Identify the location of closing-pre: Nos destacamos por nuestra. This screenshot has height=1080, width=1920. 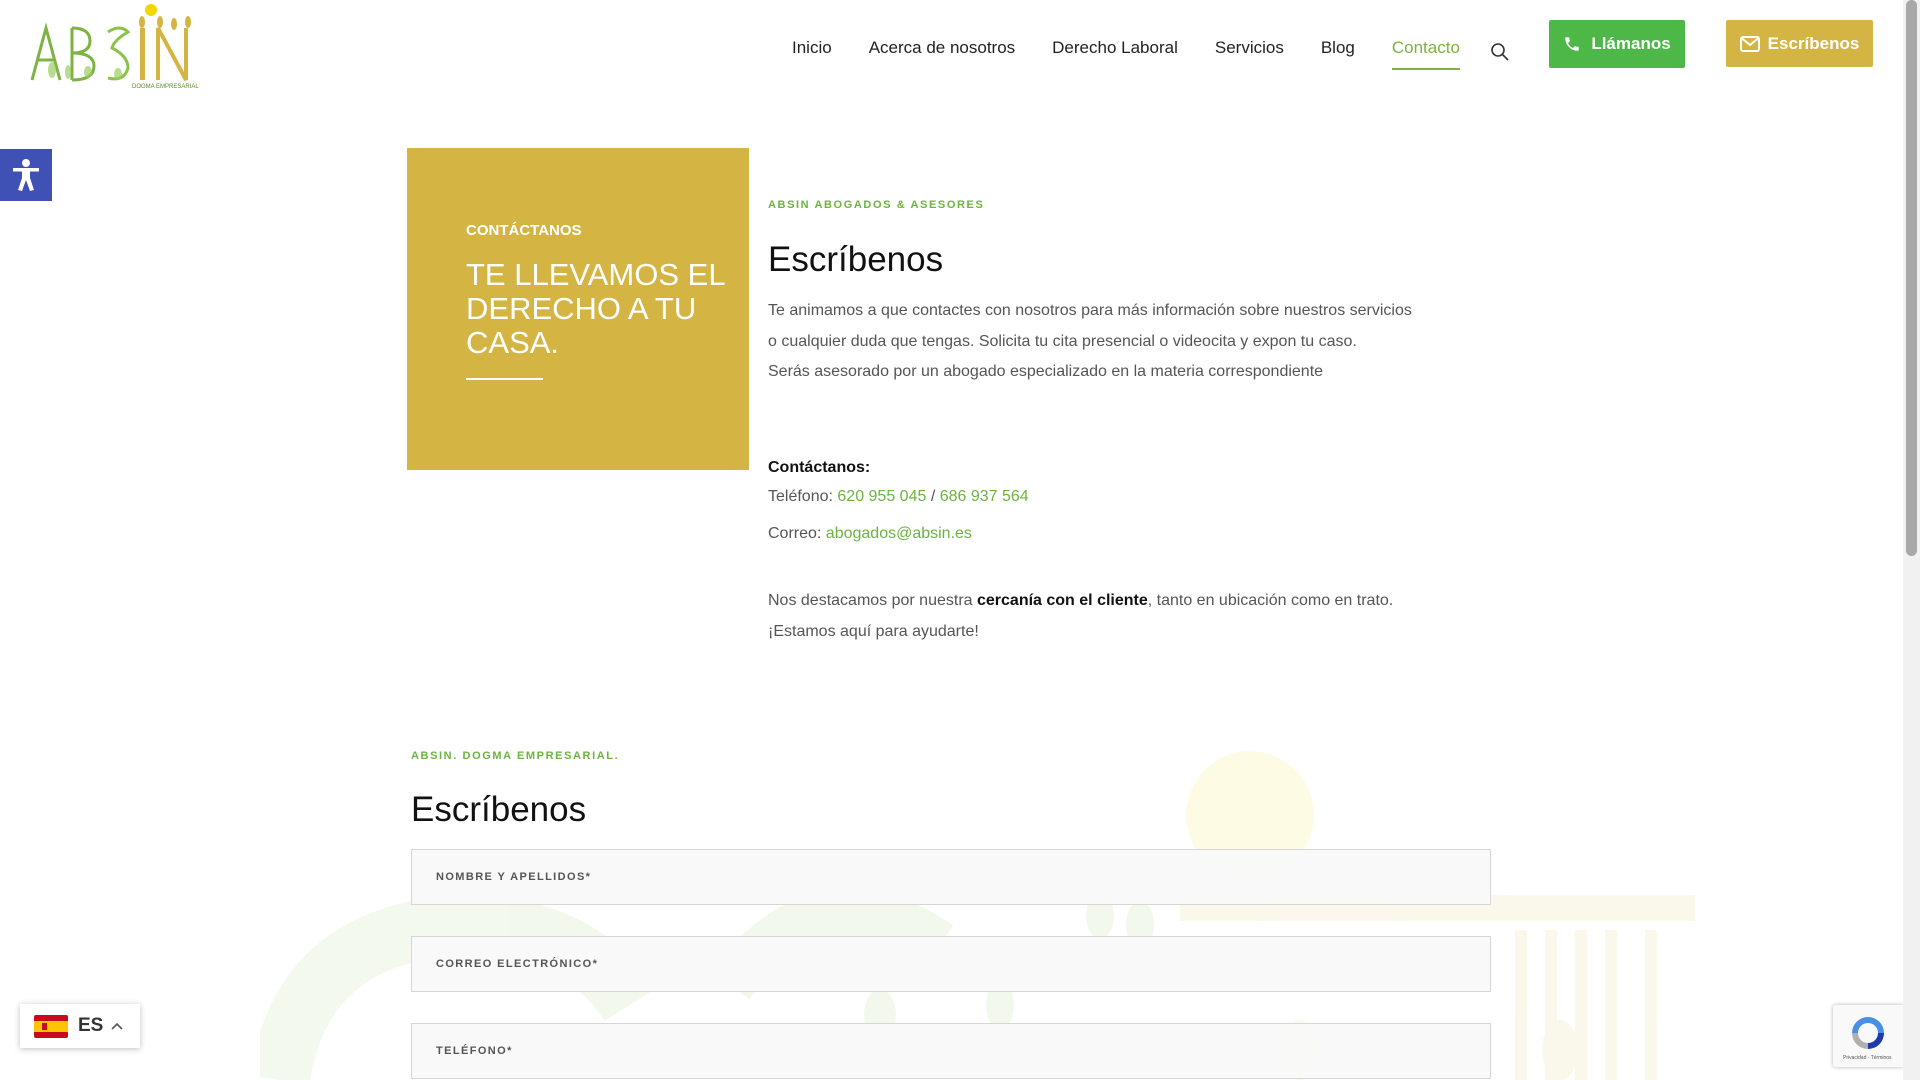
(872, 600).